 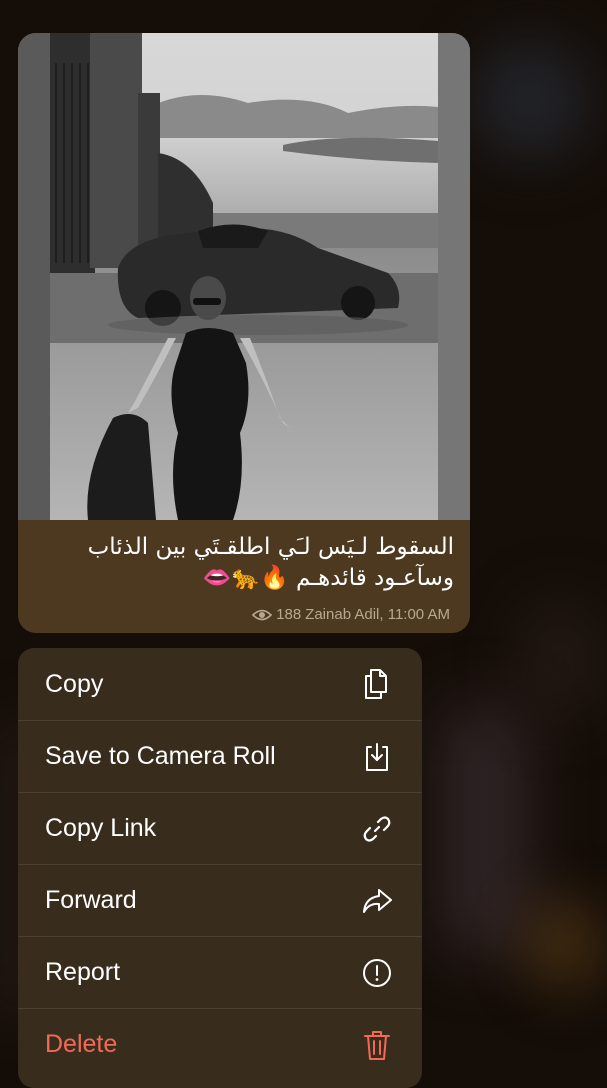 What do you see at coordinates (101, 828) in the screenshot?
I see `menu-item-label: Copy Link` at bounding box center [101, 828].